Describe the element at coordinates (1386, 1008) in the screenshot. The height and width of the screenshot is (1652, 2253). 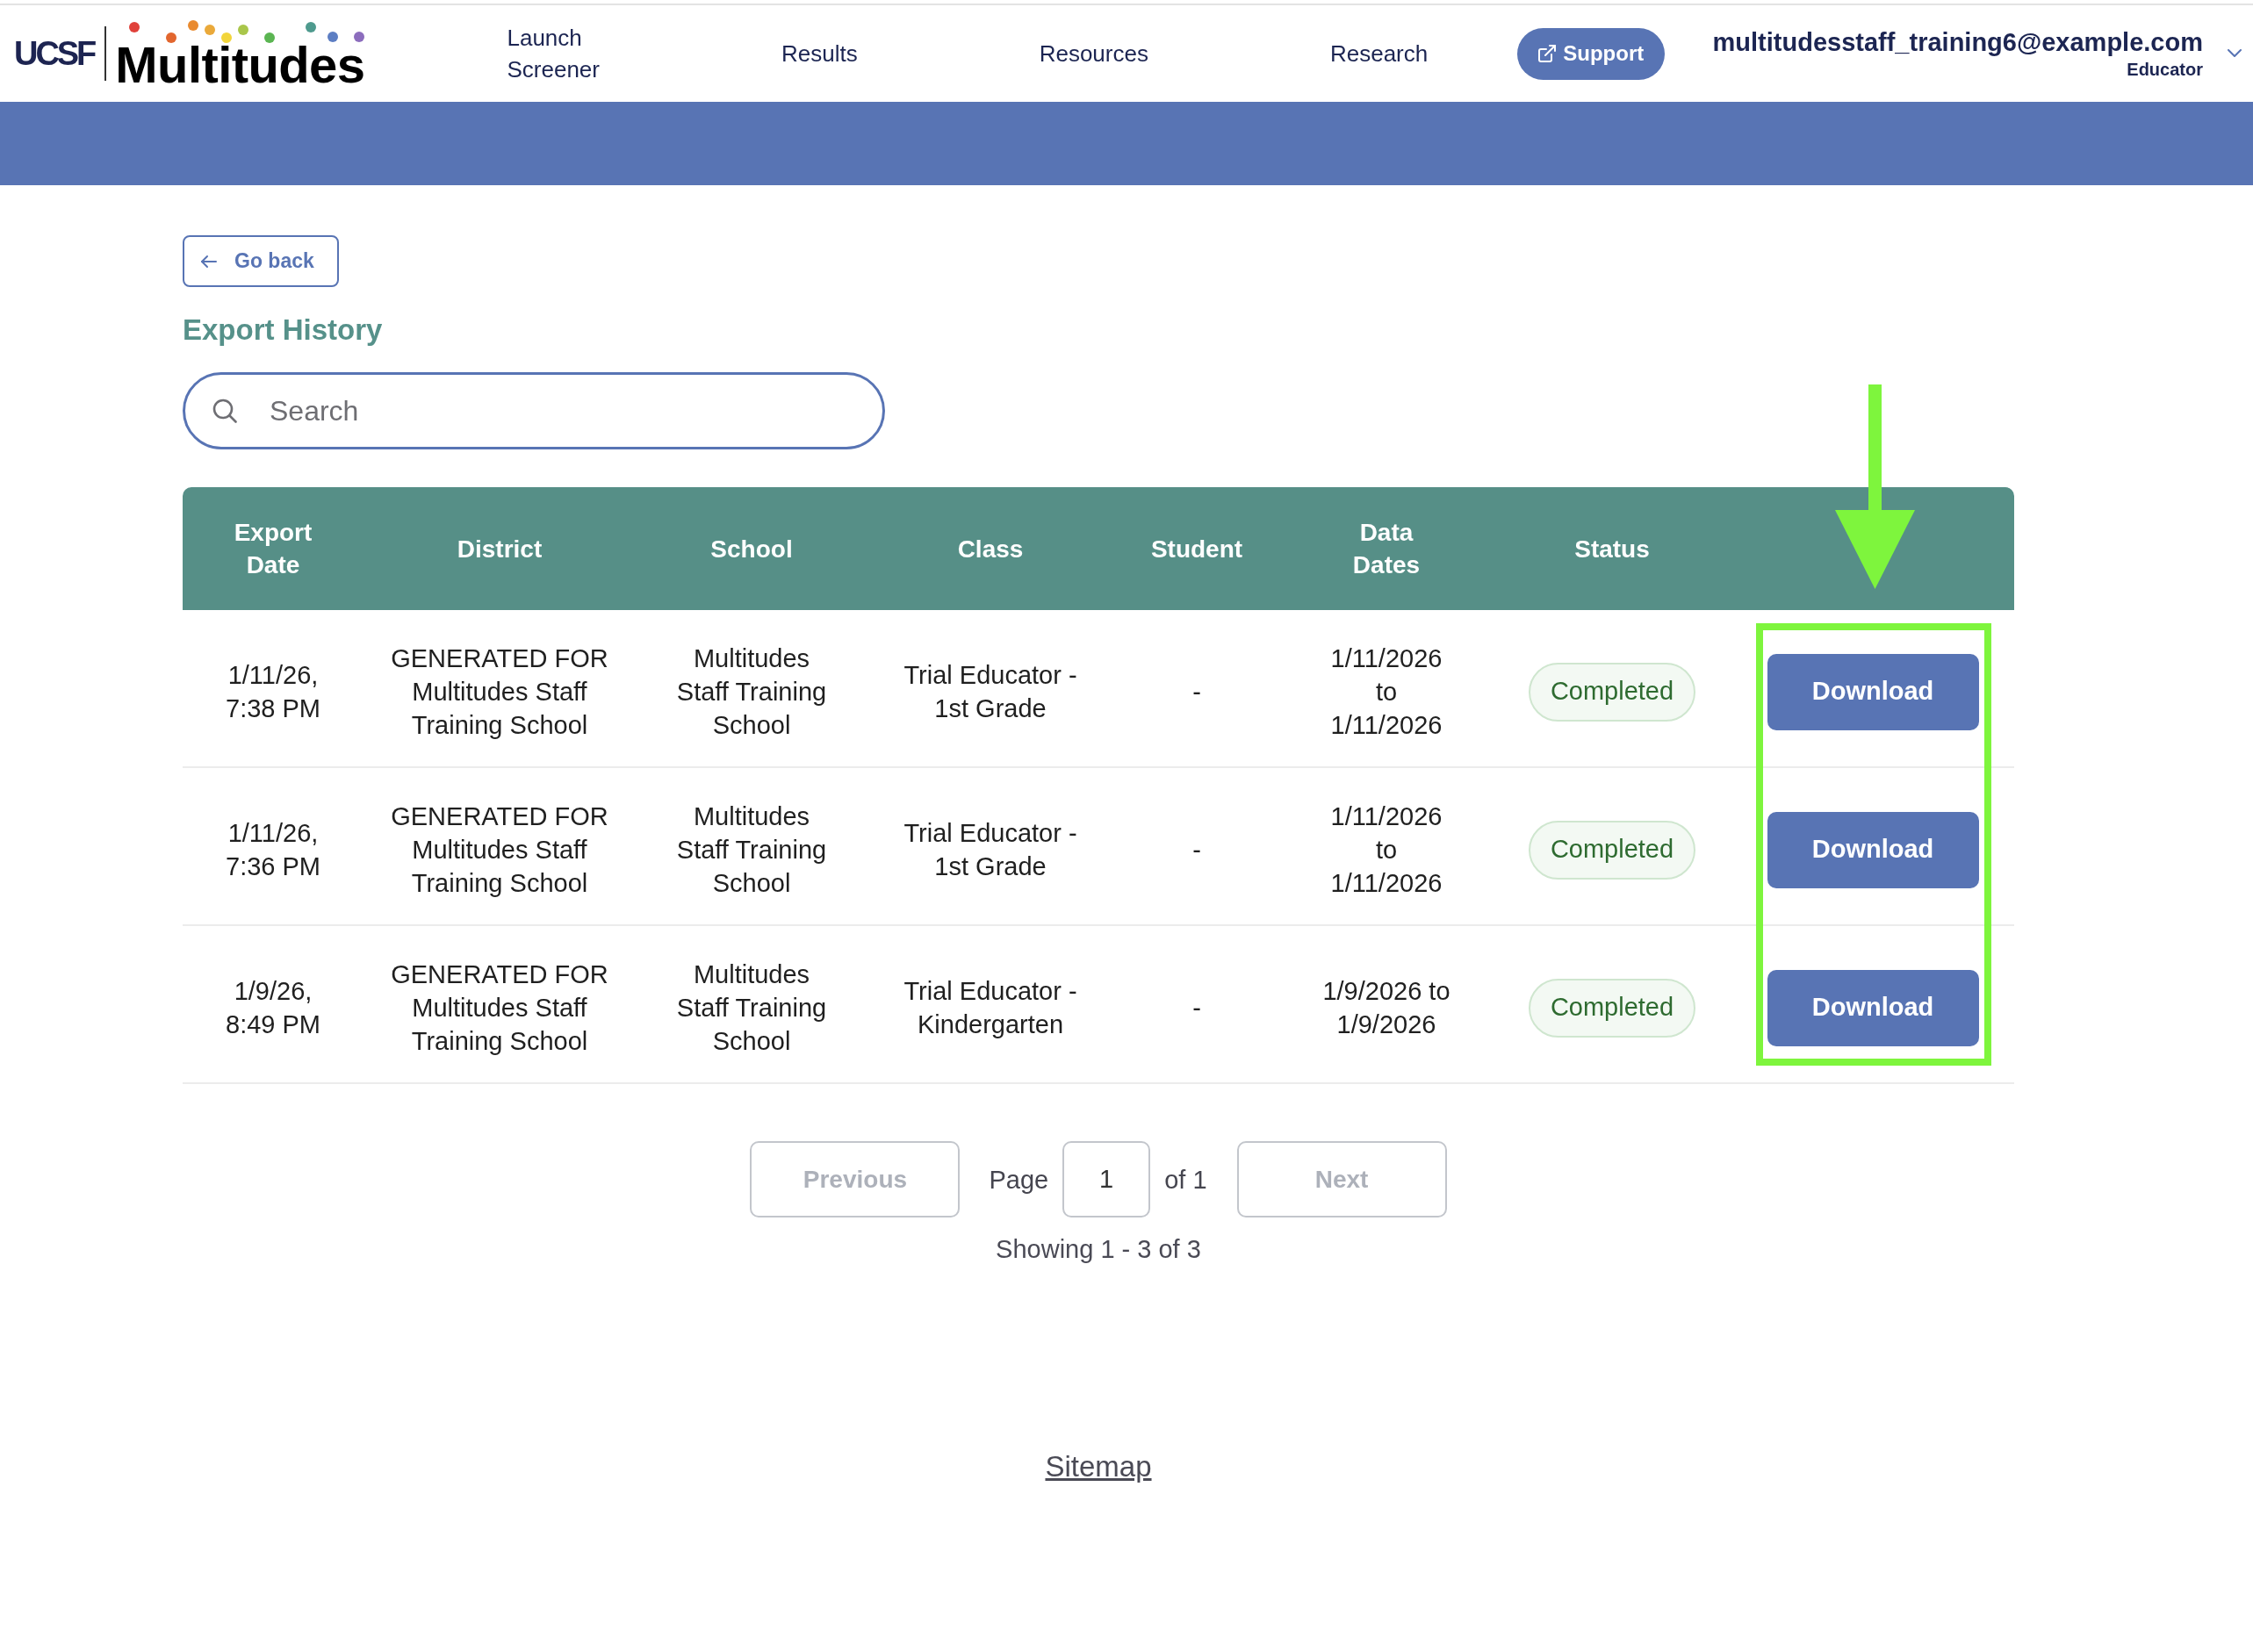
I see `table-cell-text: 1/9/2026 to 1/9/2026` at that location.